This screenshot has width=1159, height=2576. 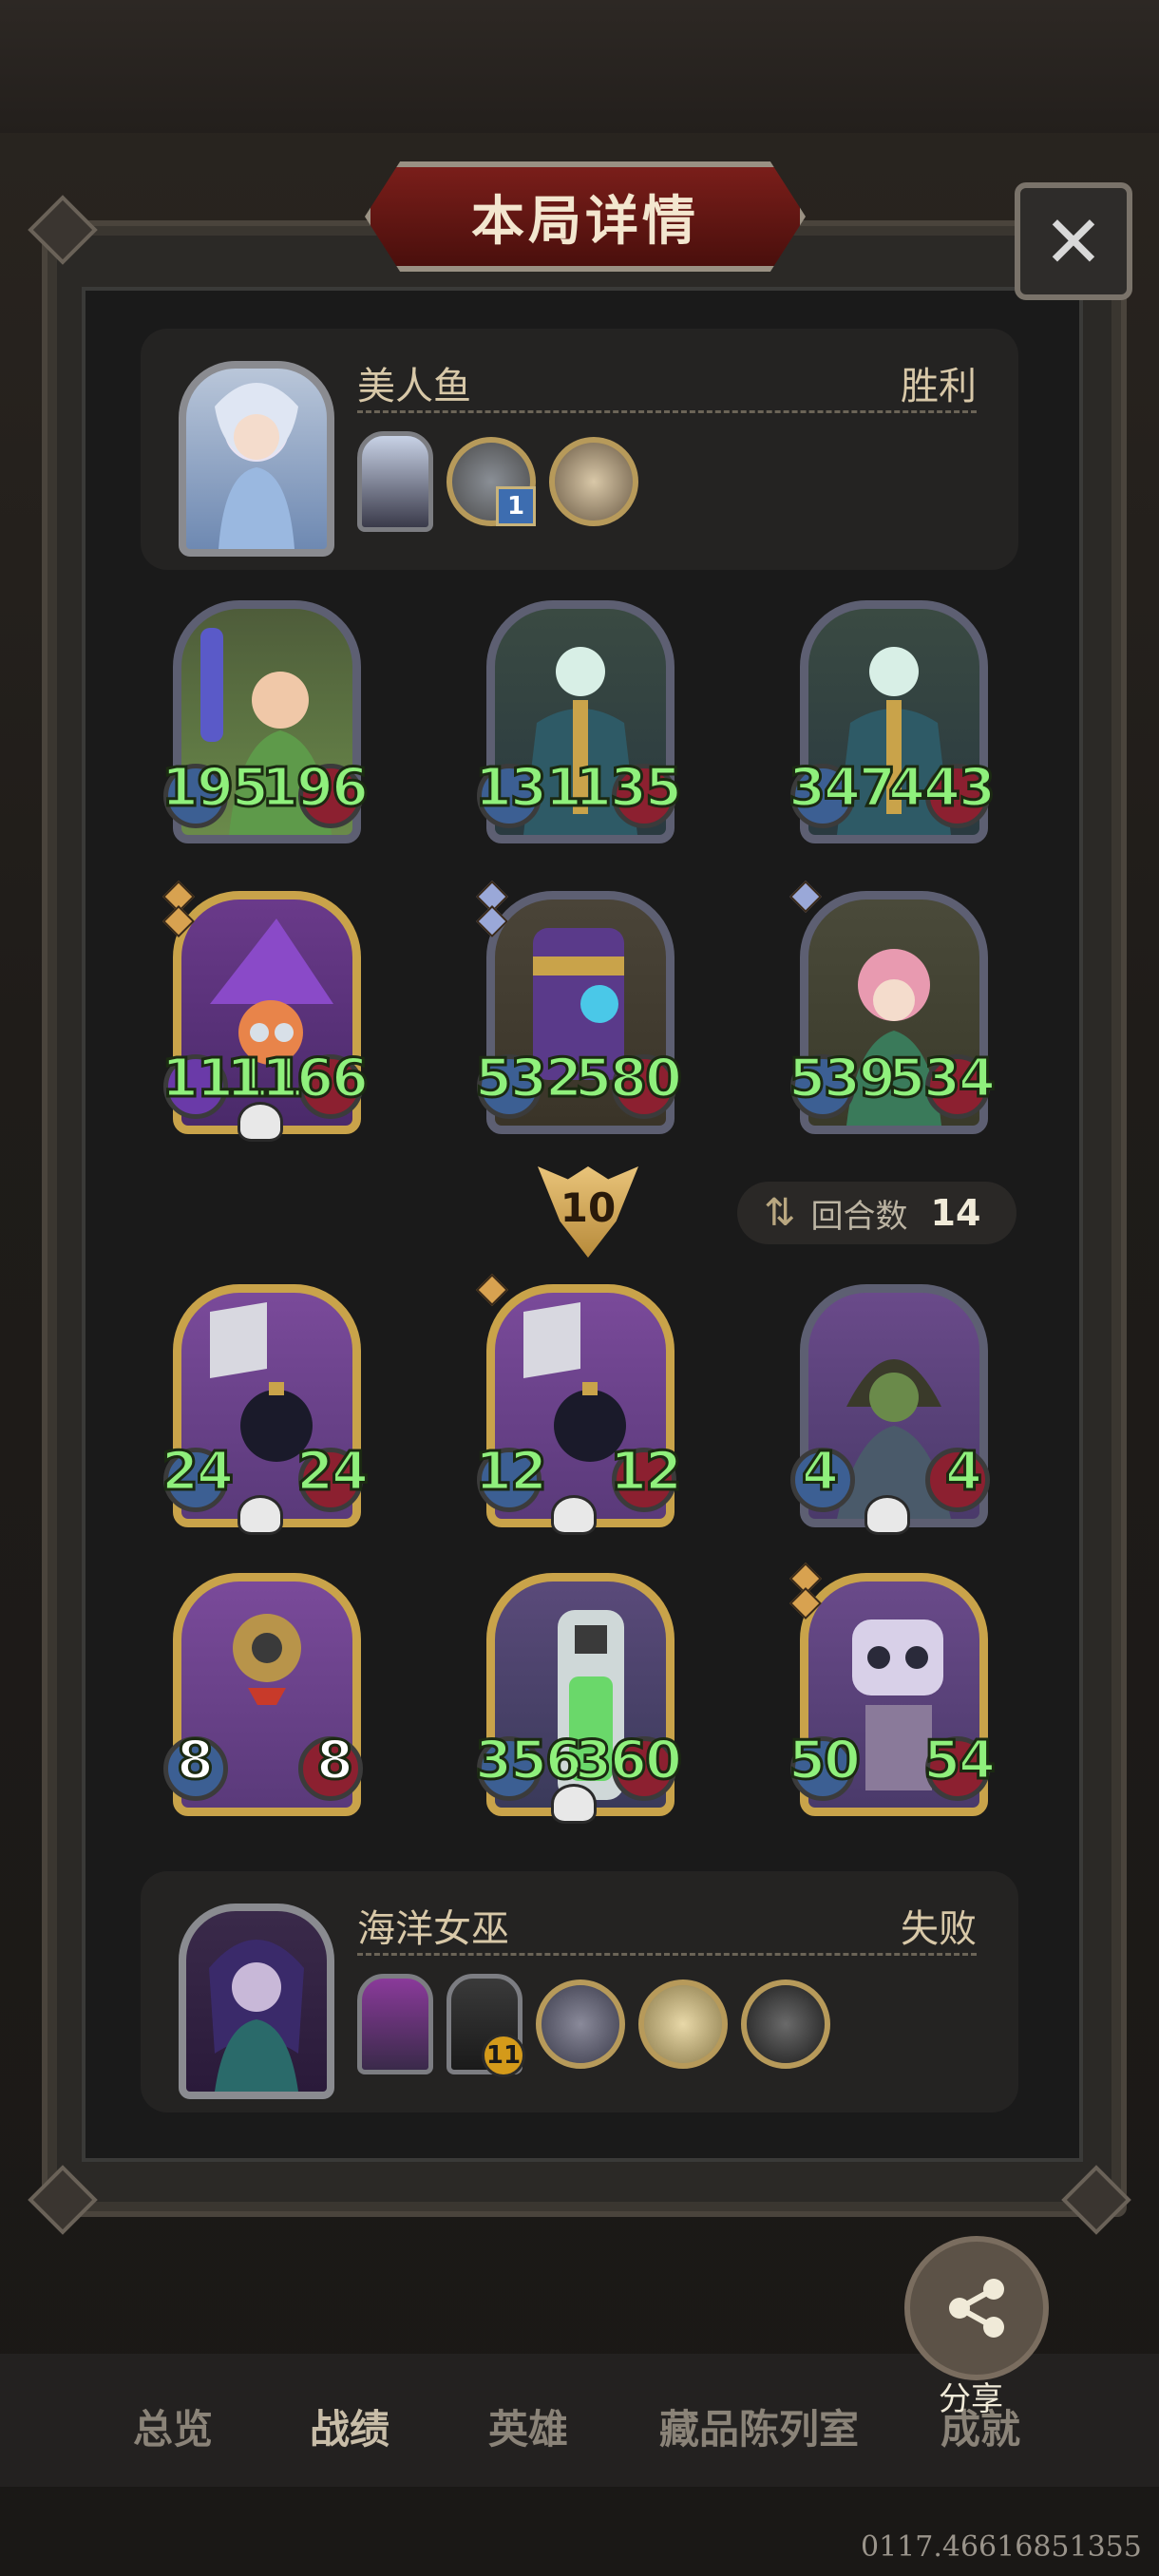 What do you see at coordinates (646, 1472) in the screenshot?
I see `unit-health: 12` at bounding box center [646, 1472].